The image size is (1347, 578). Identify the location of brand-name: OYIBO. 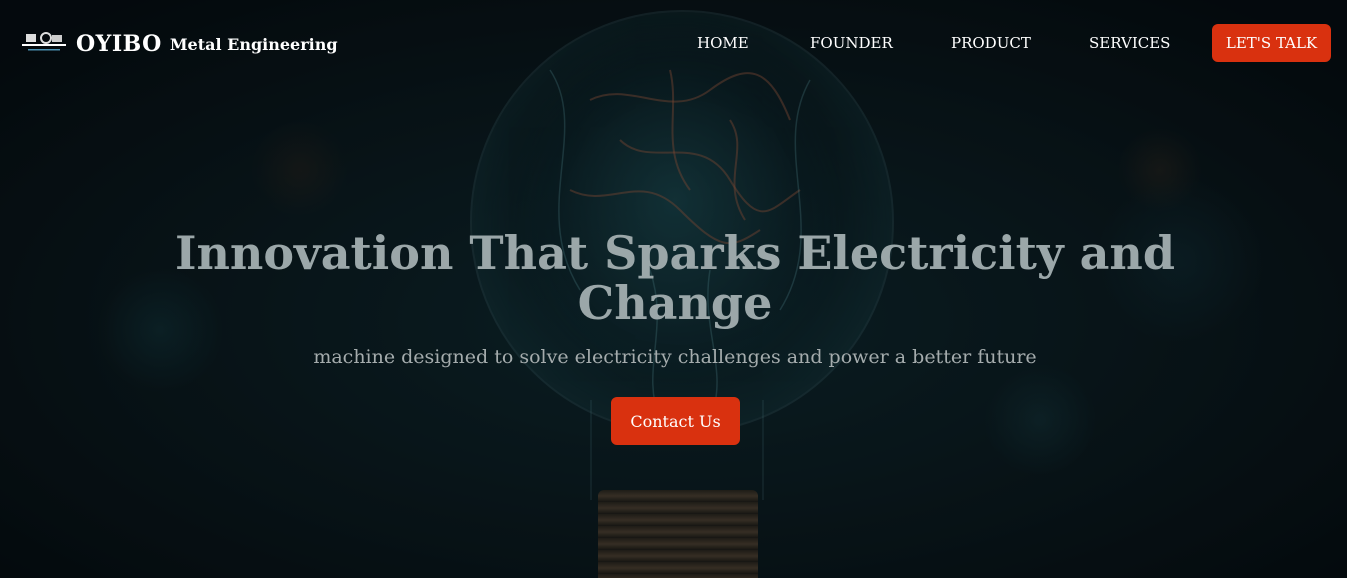
(119, 44).